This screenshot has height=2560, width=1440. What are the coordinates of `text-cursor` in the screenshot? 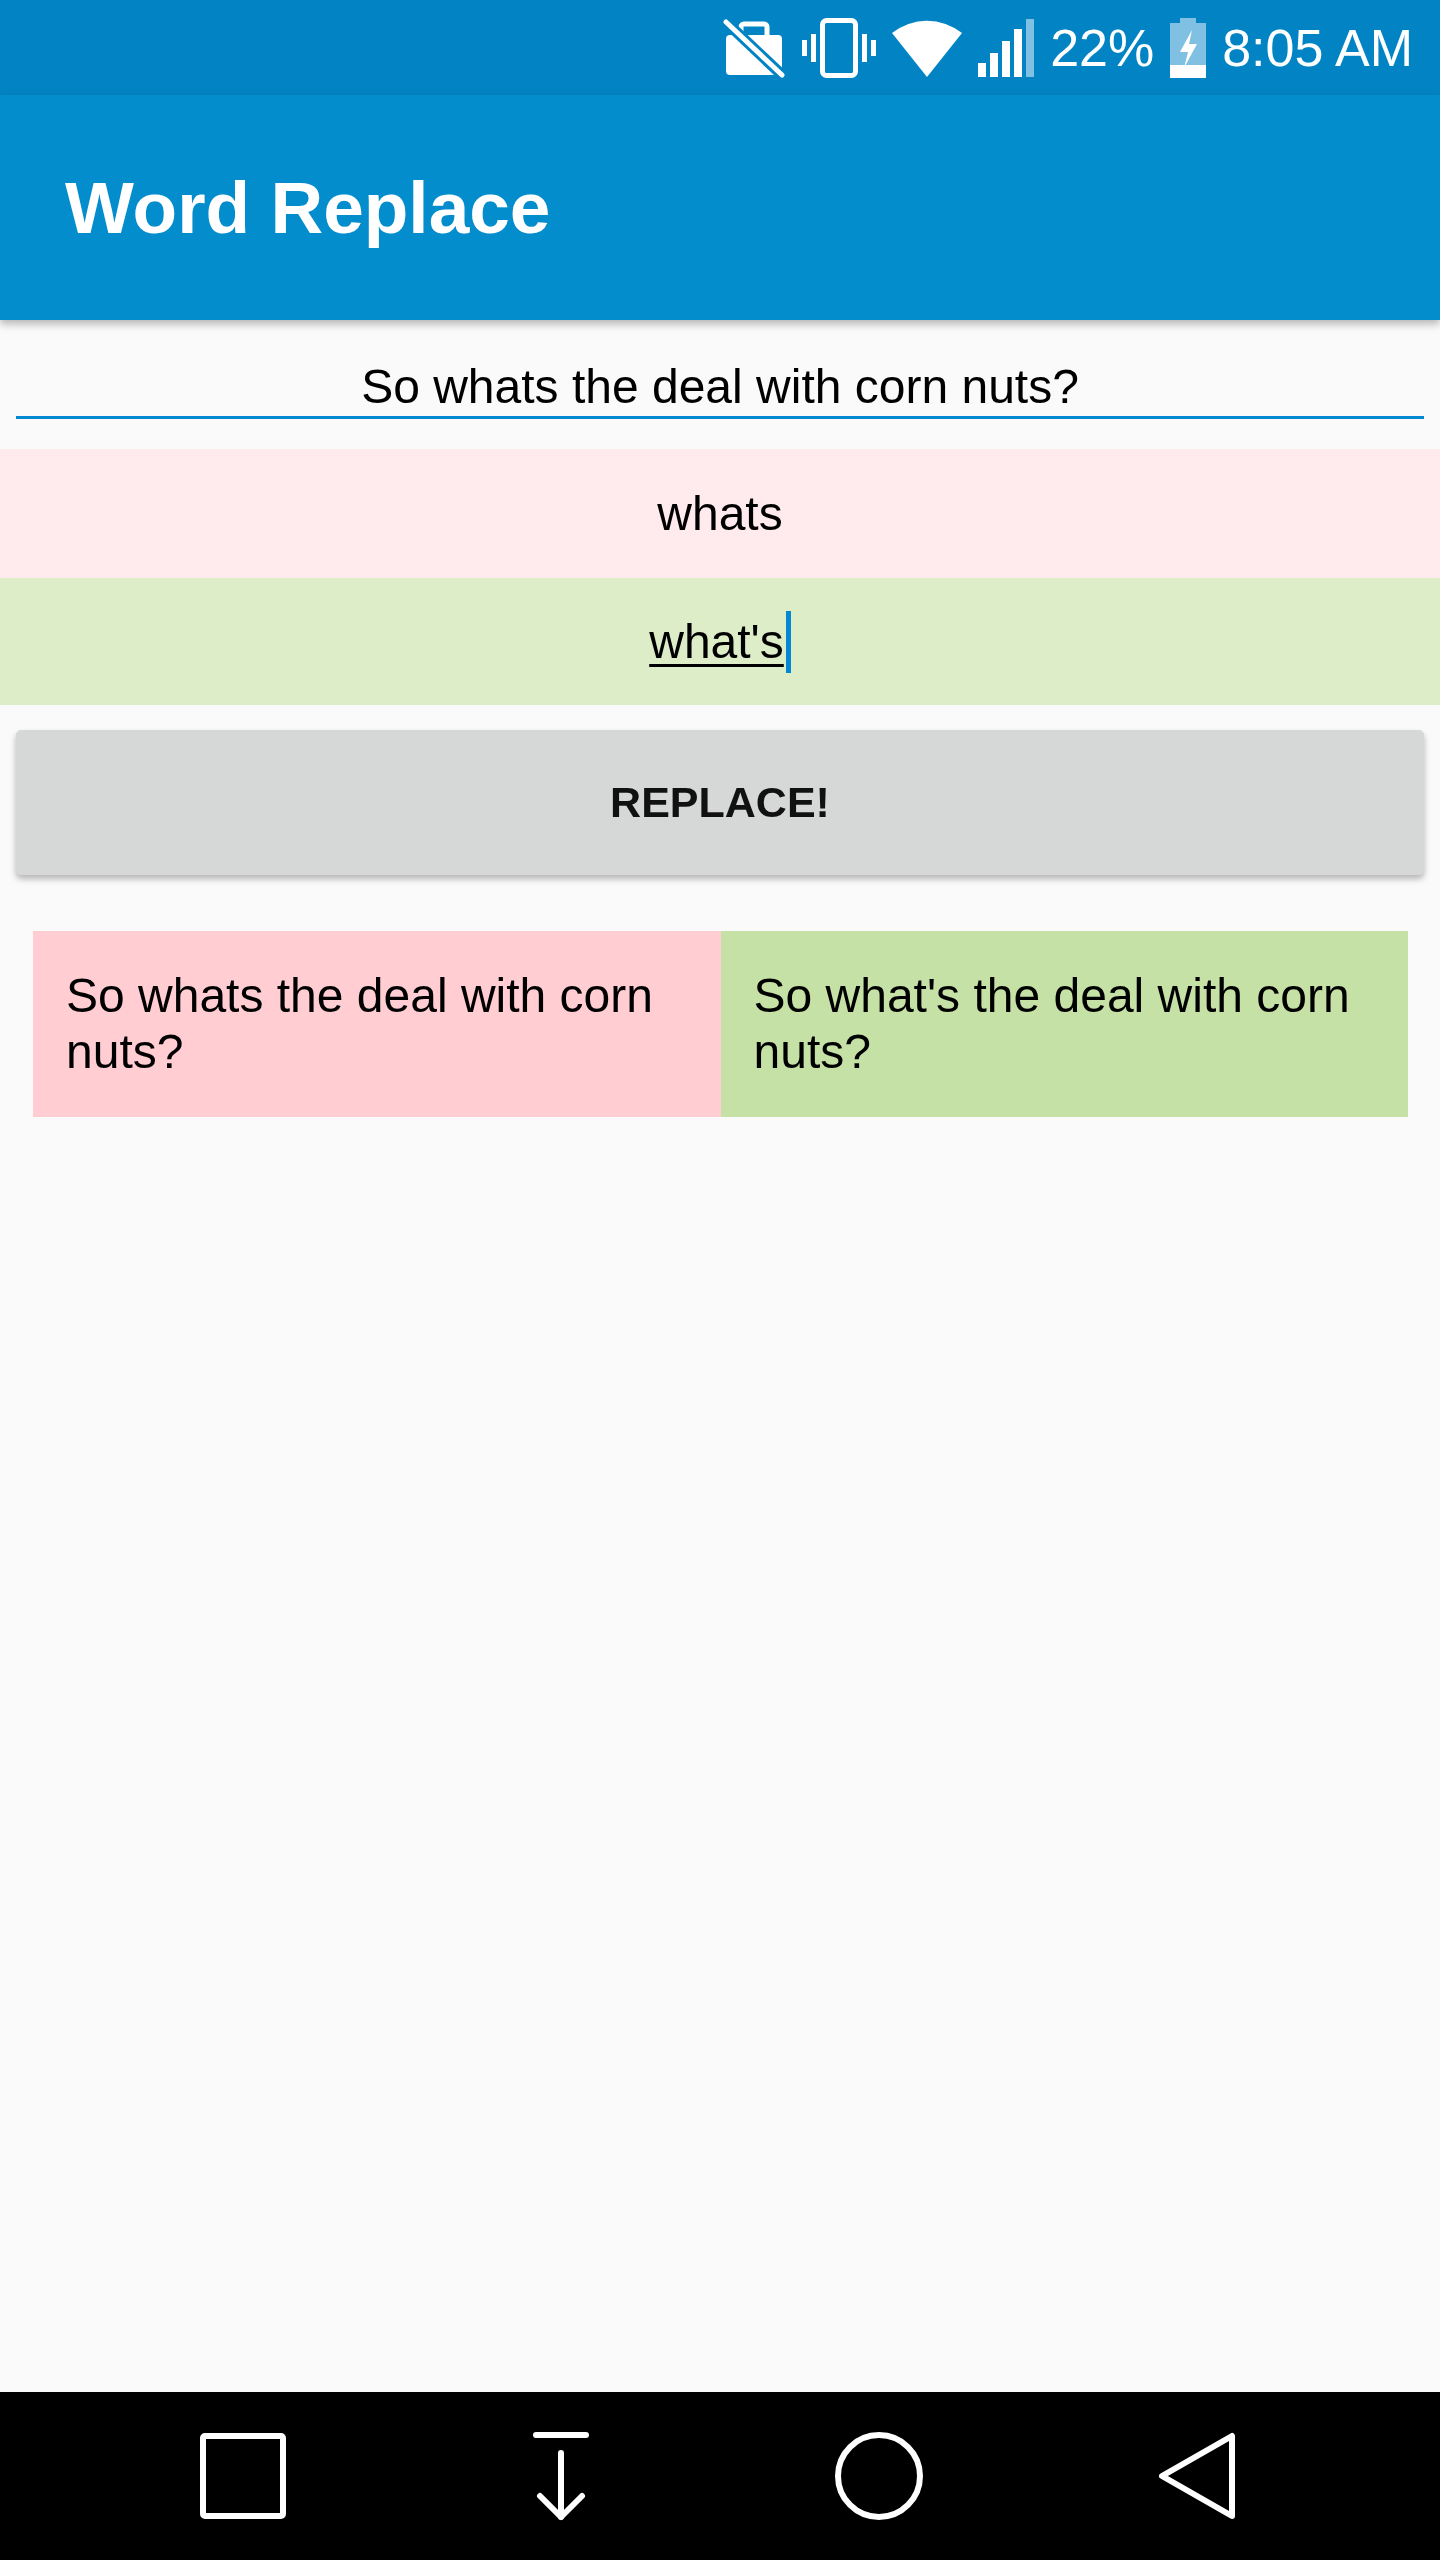 It's located at (788, 641).